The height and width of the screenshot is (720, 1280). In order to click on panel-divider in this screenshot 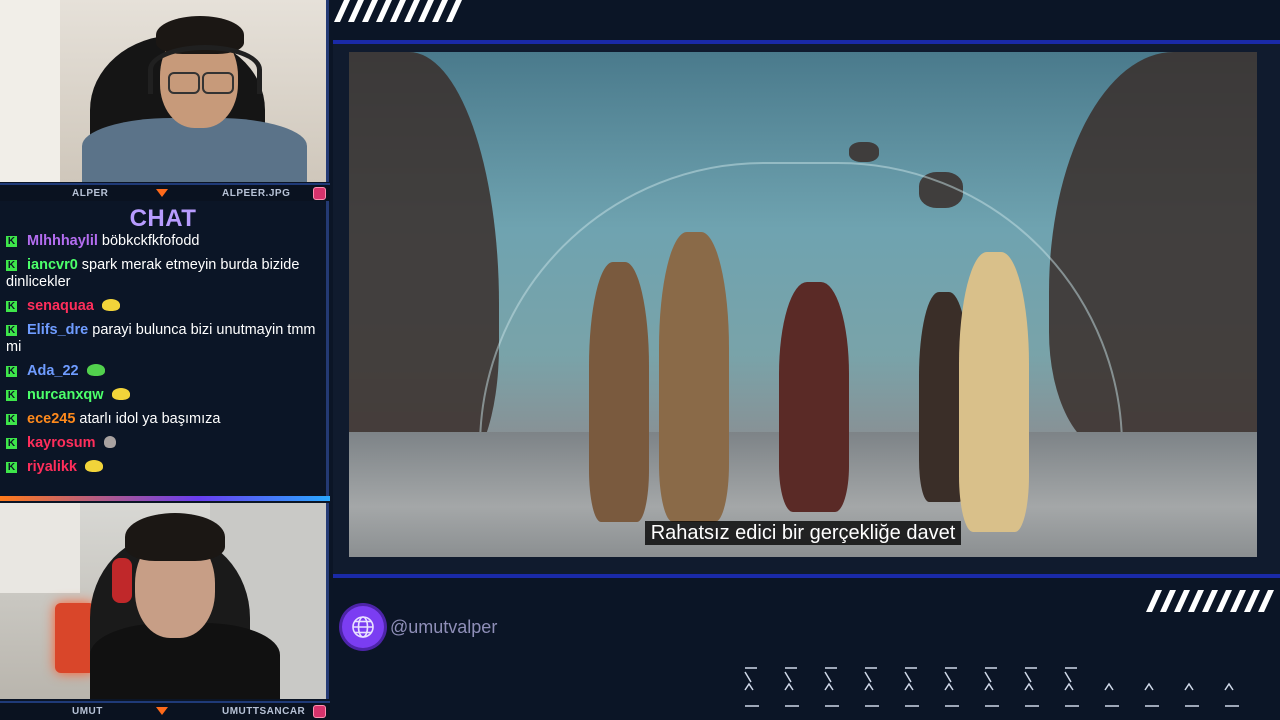, I will do `click(165, 498)`.